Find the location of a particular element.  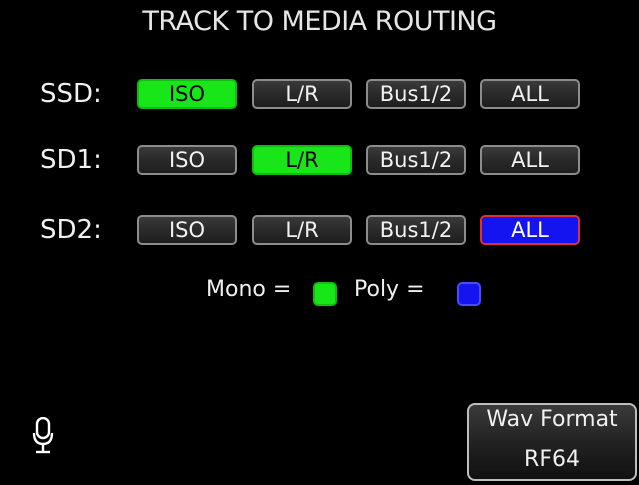

poly-swatch is located at coordinates (469, 294).